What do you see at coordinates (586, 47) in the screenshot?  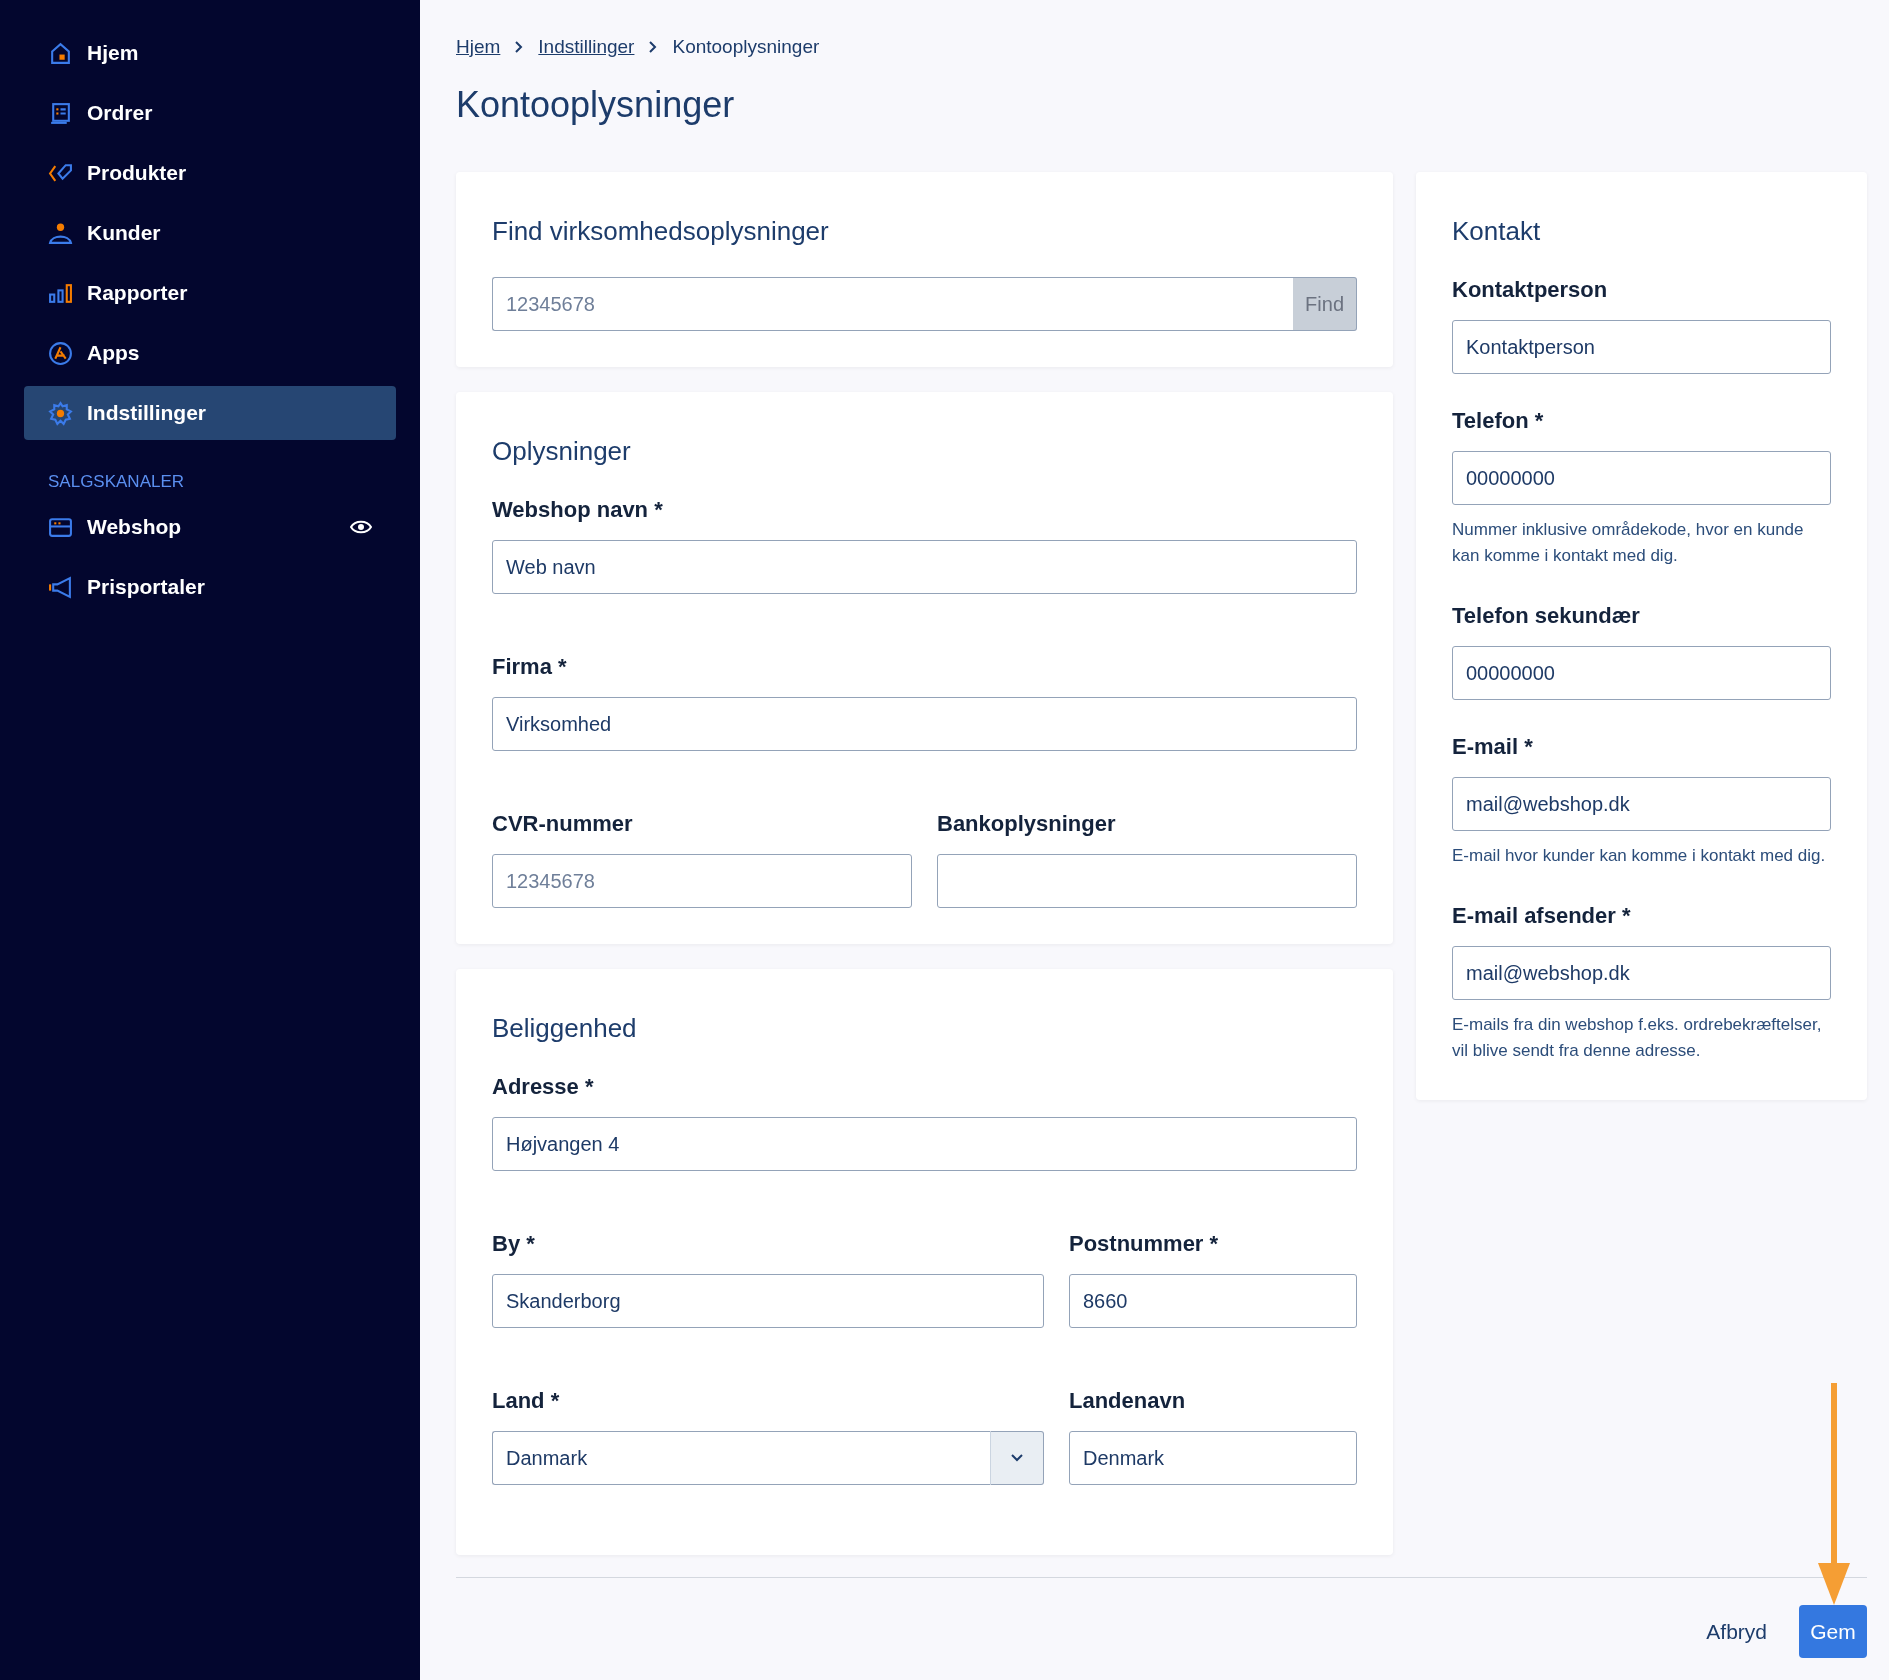 I see `breadcrumb-link: Indstillinger` at bounding box center [586, 47].